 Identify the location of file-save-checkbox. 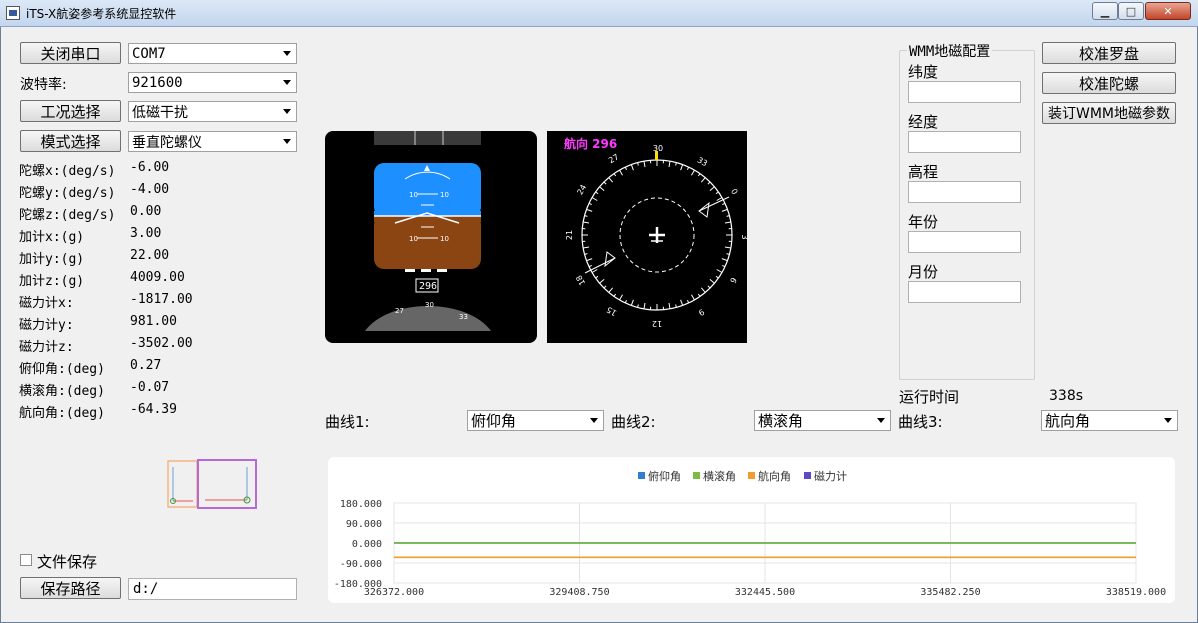
(26, 560).